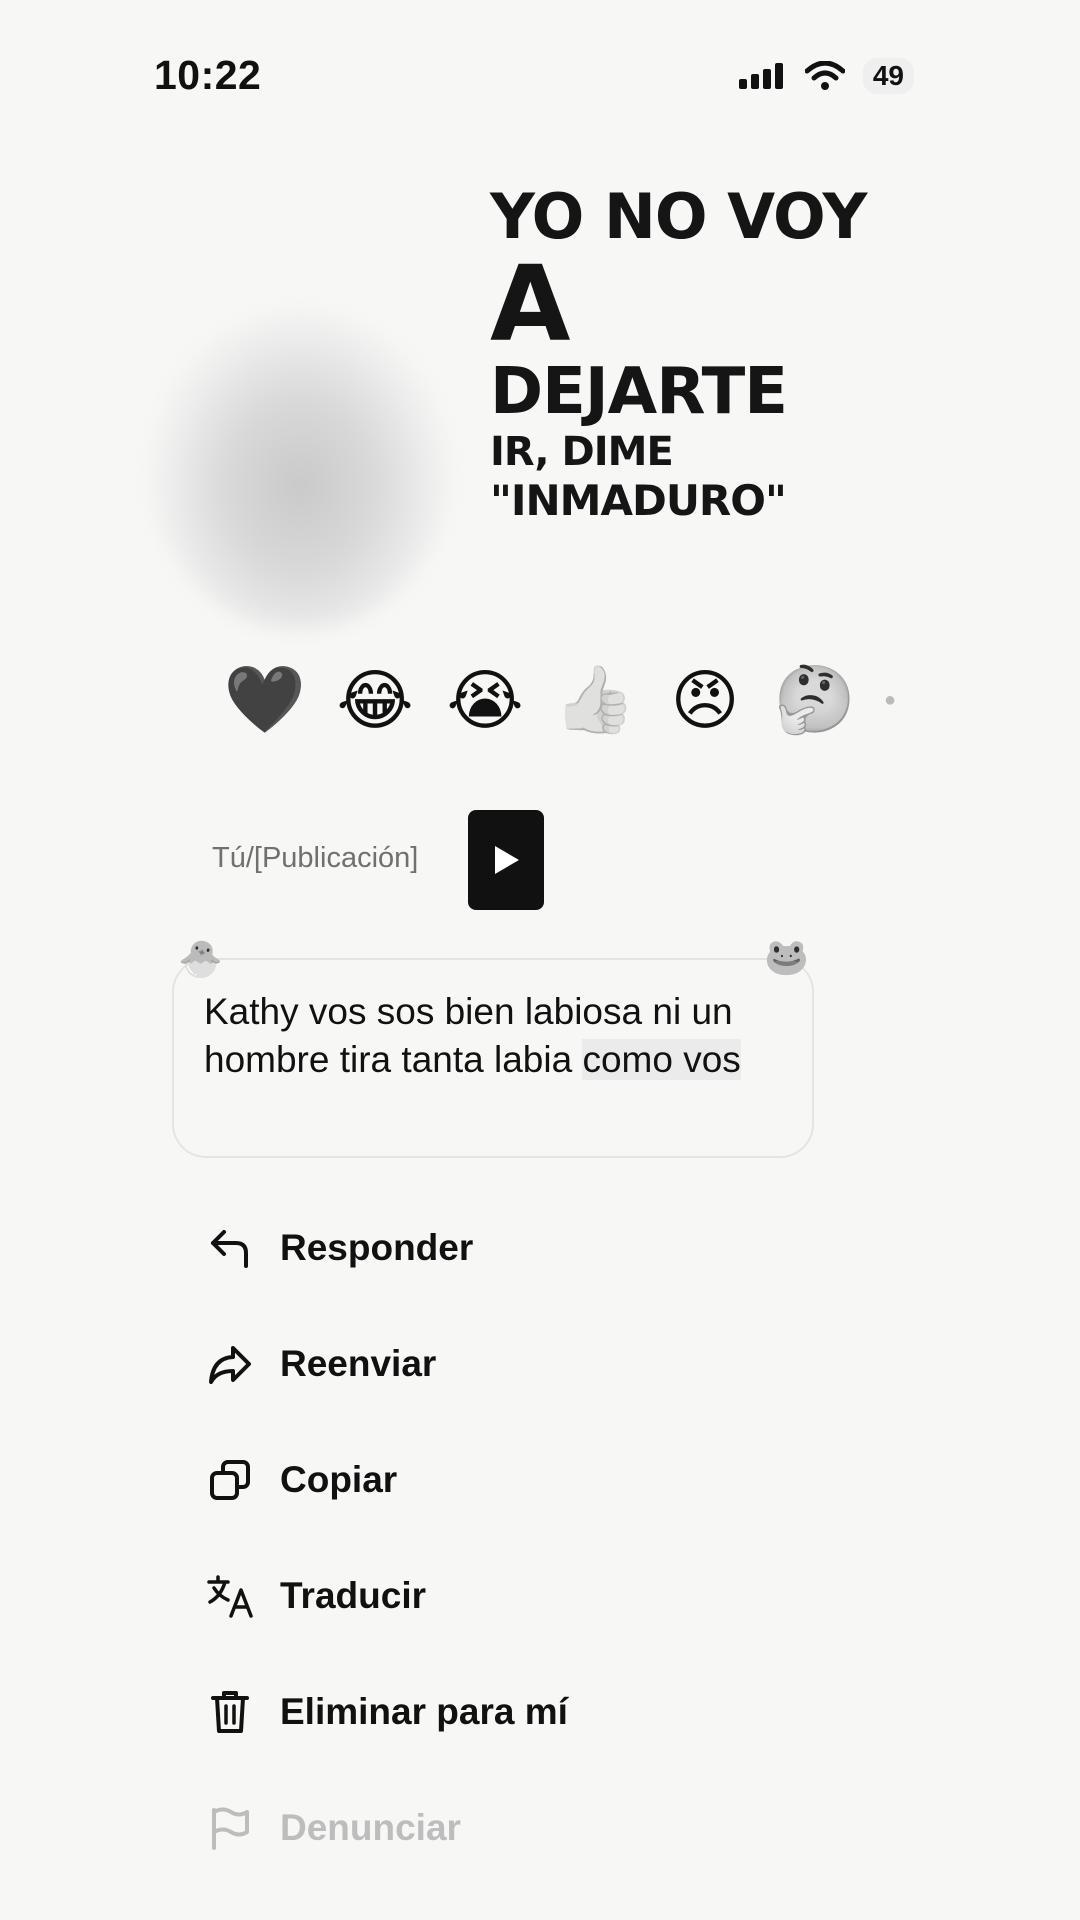 Image resolution: width=1080 pixels, height=1920 pixels. What do you see at coordinates (230, 1248) in the screenshot?
I see `reply-arrow-icon` at bounding box center [230, 1248].